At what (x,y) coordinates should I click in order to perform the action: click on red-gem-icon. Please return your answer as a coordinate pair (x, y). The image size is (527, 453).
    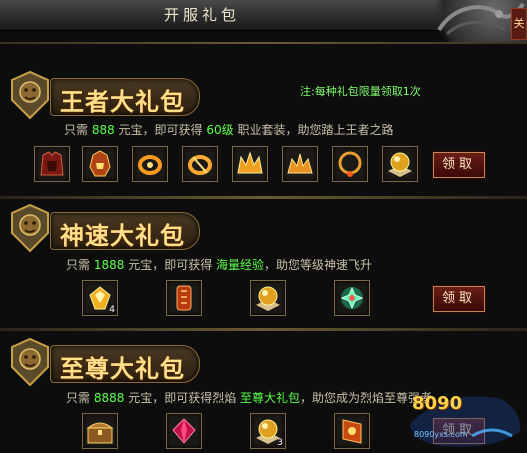
    Looking at the image, I should click on (184, 431).